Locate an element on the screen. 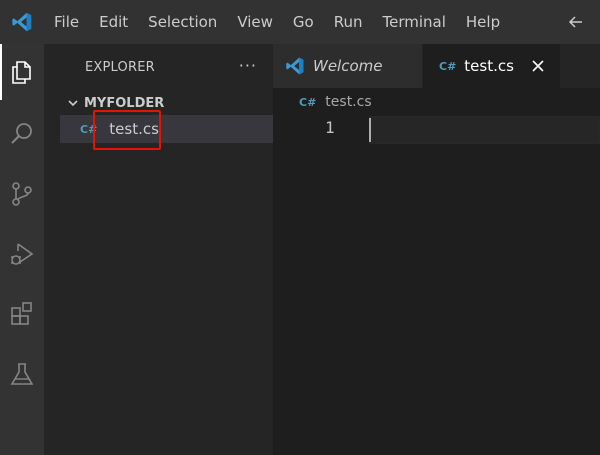 The height and width of the screenshot is (455, 600). current-line-highlight is located at coordinates (484, 130).